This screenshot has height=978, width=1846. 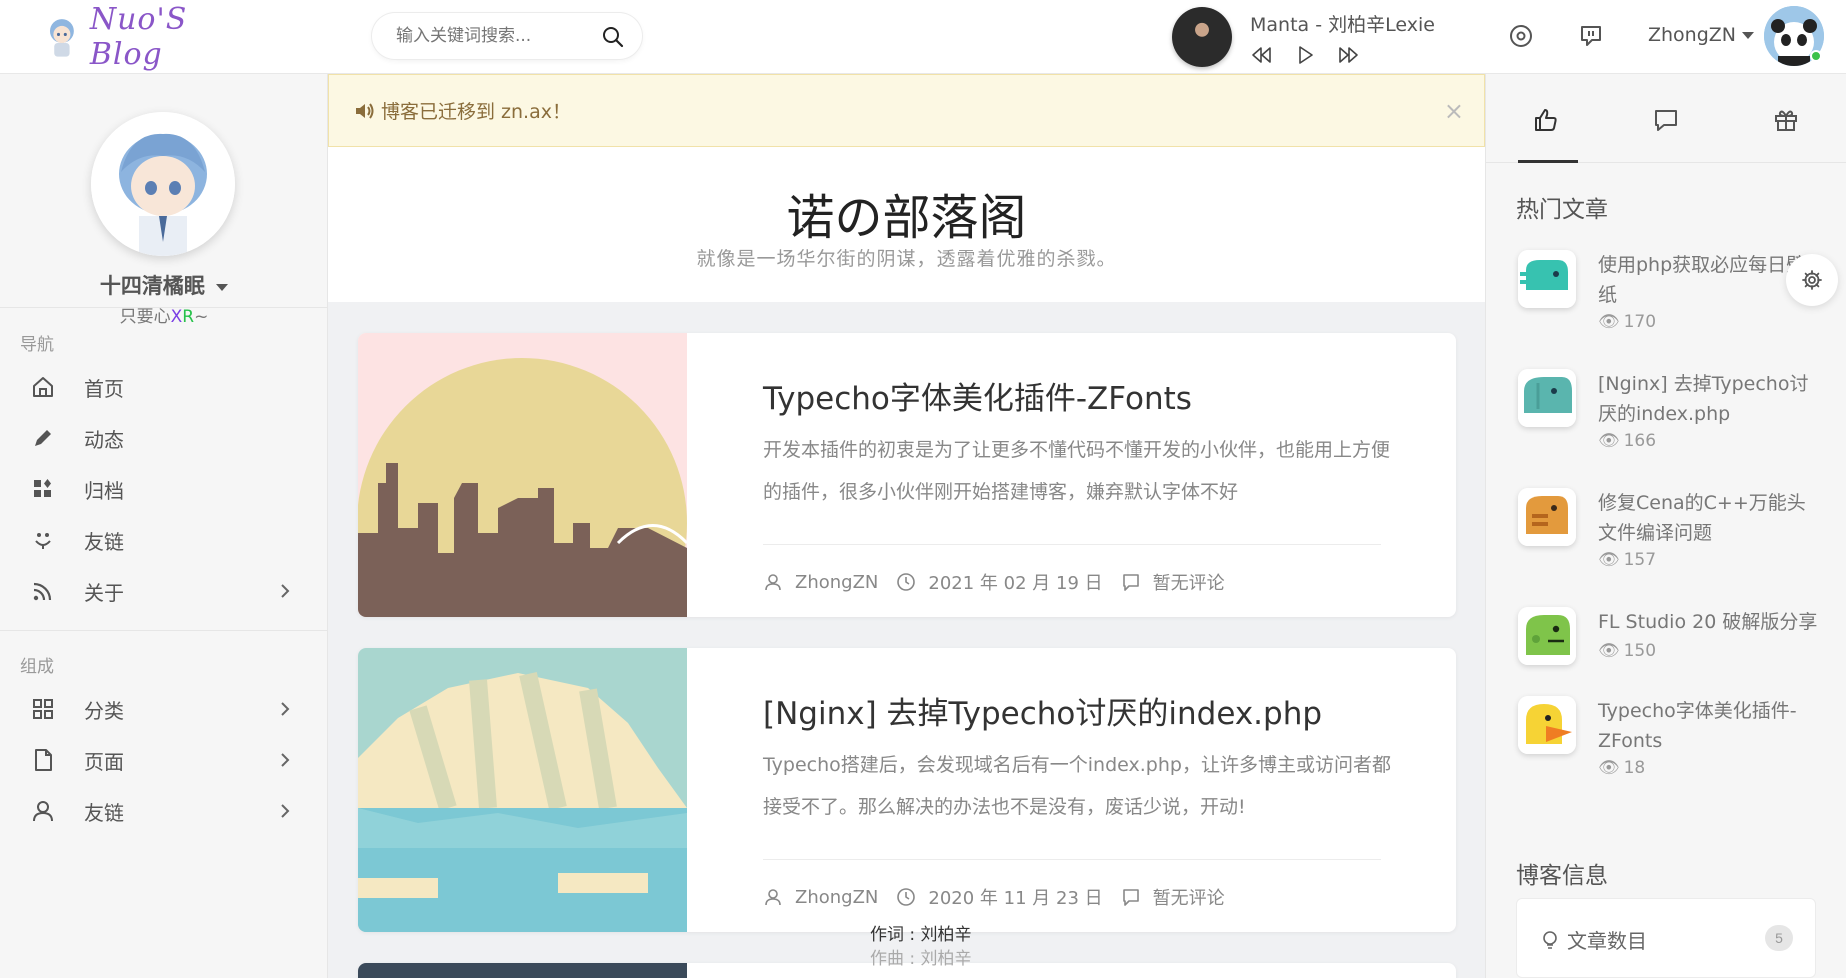 I want to click on gear-icon, so click(x=1812, y=280).